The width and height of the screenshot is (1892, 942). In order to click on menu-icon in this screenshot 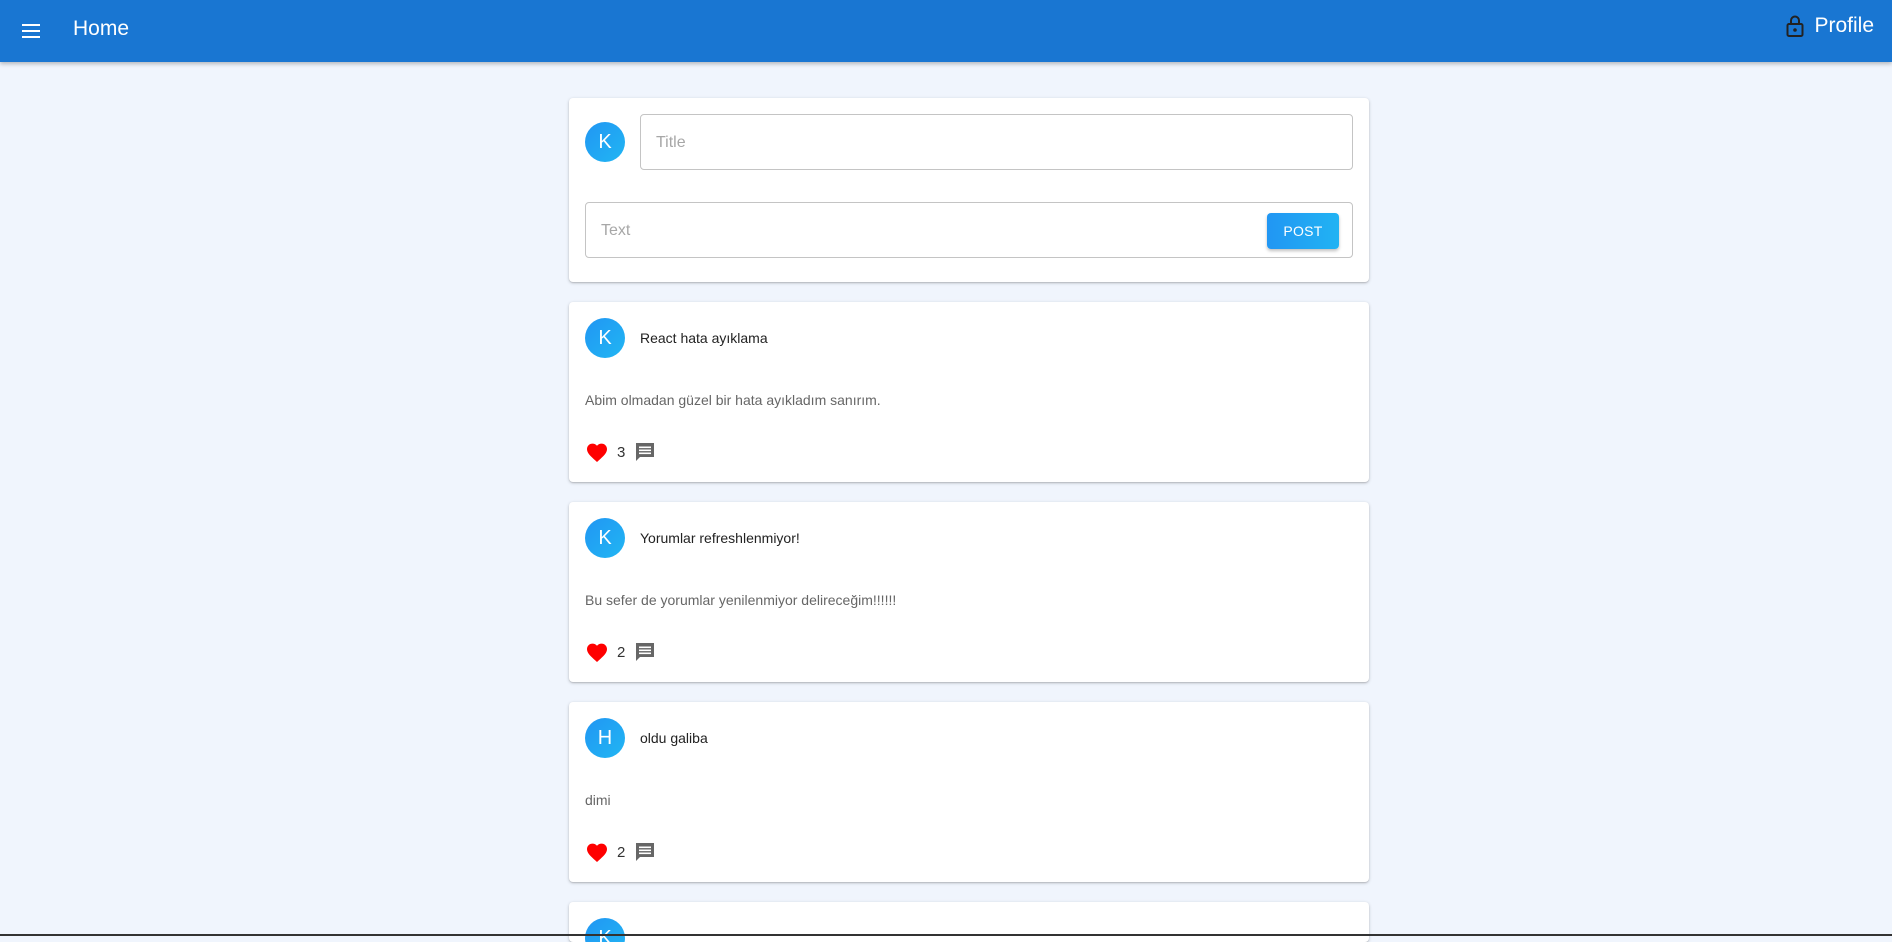, I will do `click(33, 31)`.